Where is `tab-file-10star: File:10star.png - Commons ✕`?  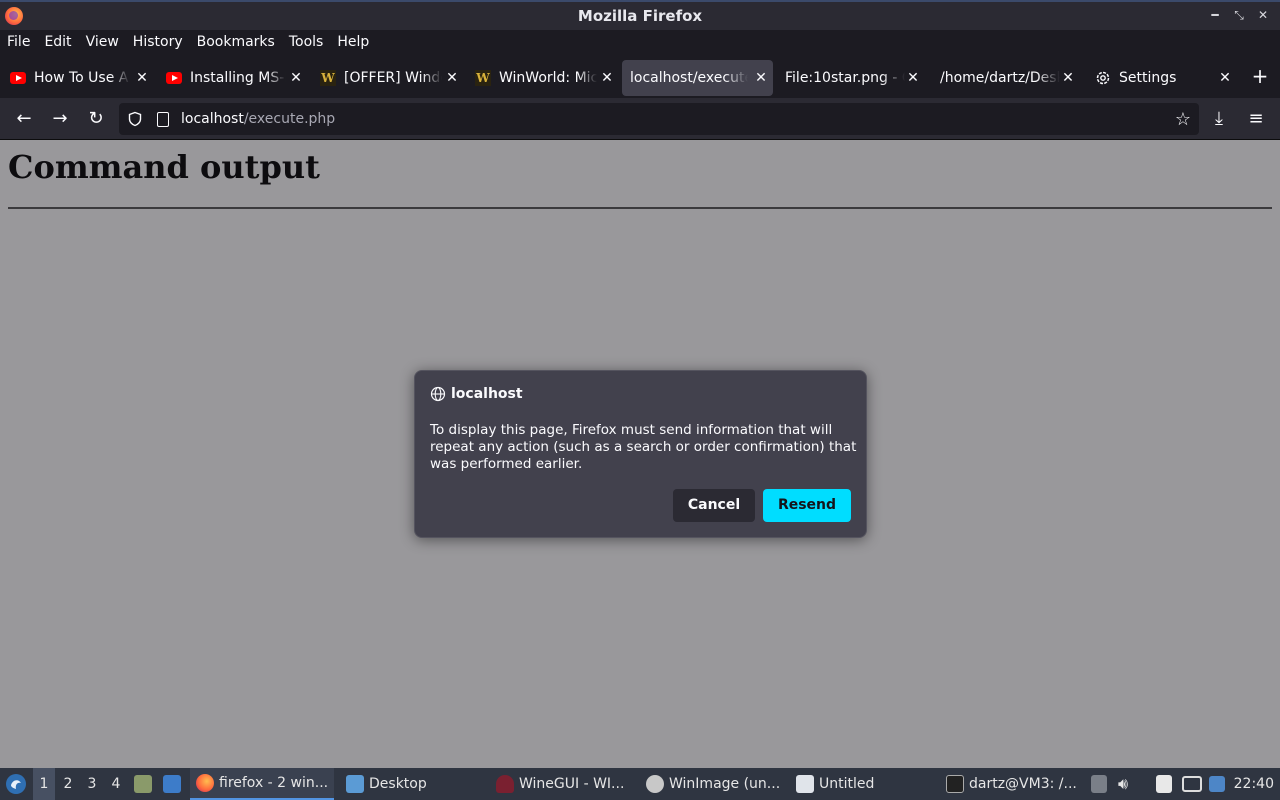 tab-file-10star: File:10star.png - Commons ✕ is located at coordinates (851, 78).